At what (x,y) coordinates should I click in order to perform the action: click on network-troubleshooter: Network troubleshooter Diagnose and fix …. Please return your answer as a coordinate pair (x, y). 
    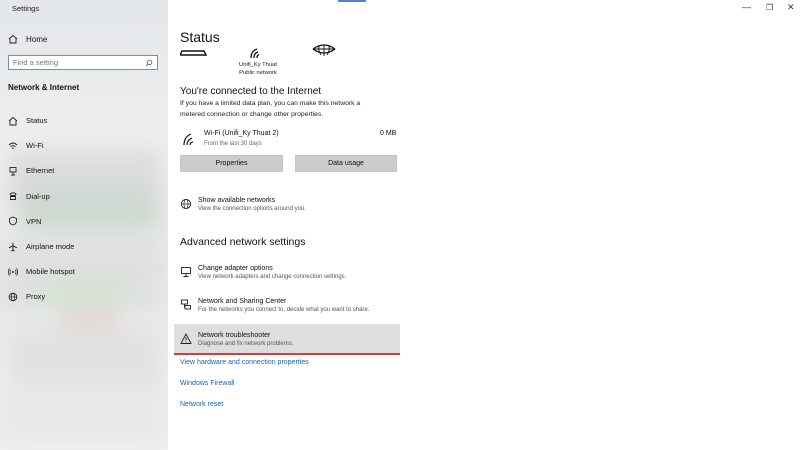
    Looking at the image, I should click on (236, 339).